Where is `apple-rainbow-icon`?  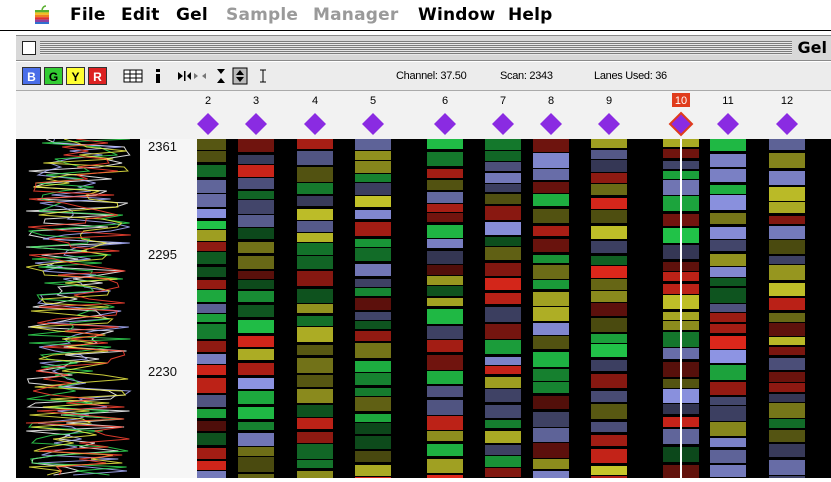
apple-rainbow-icon is located at coordinates (42, 15).